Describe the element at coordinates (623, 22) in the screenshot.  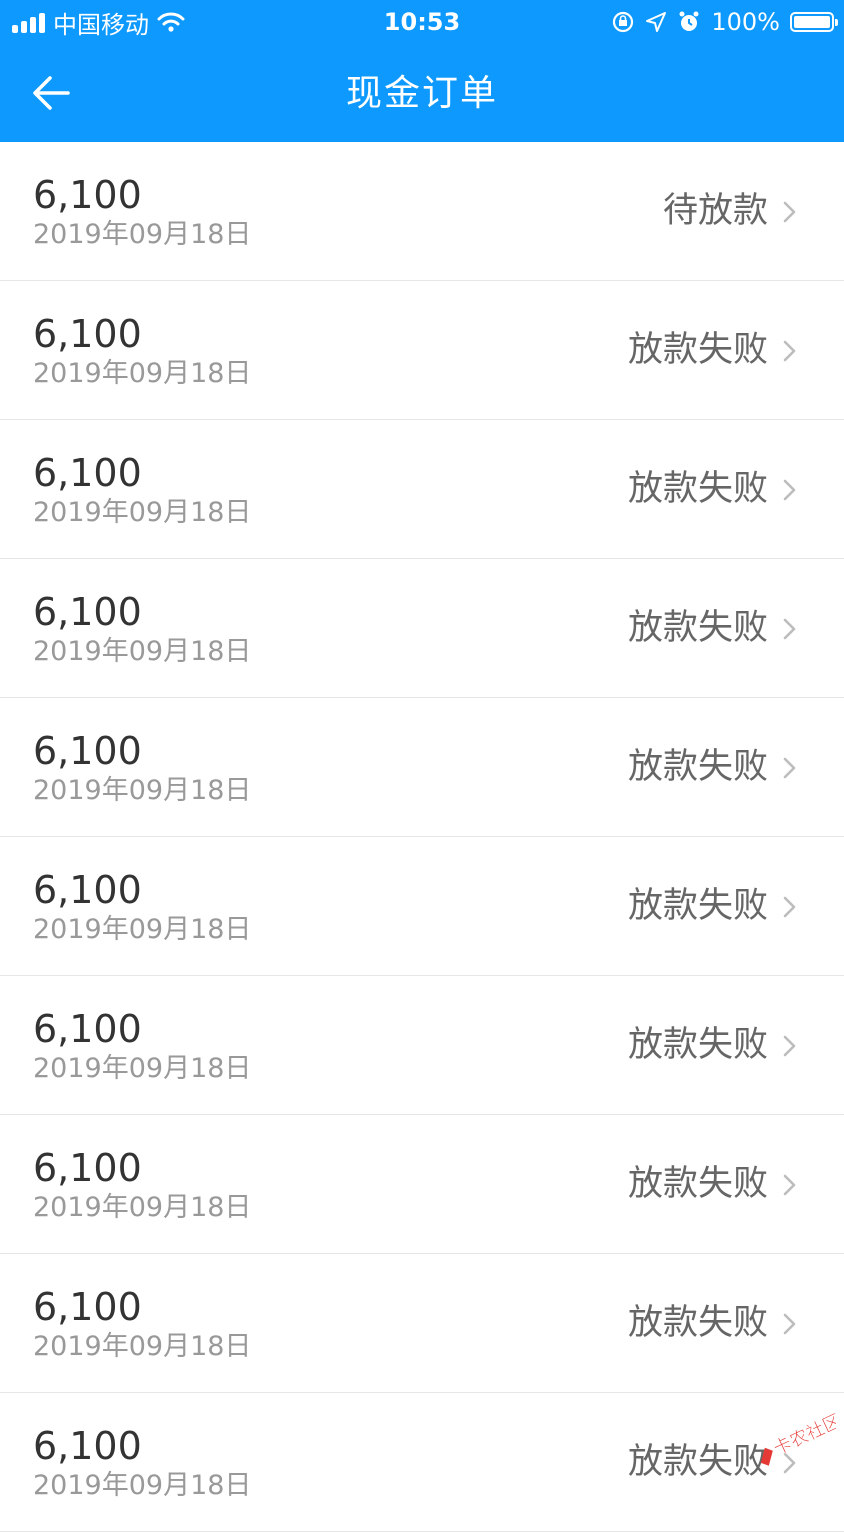
I see `rotation-lock-icon` at that location.